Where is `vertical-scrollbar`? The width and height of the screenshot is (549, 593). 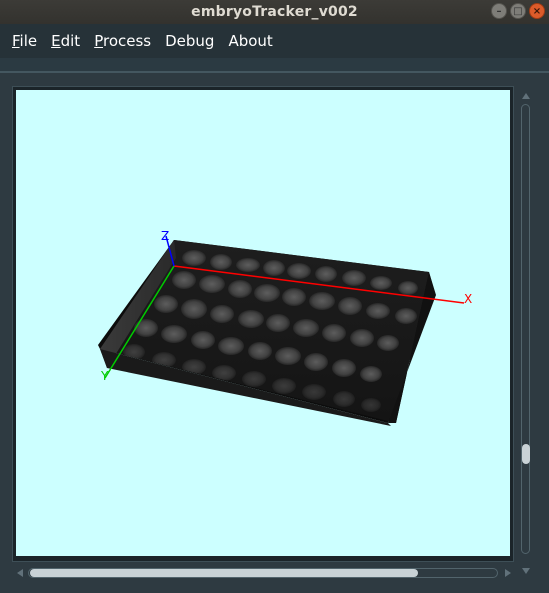
vertical-scrollbar is located at coordinates (526, 332).